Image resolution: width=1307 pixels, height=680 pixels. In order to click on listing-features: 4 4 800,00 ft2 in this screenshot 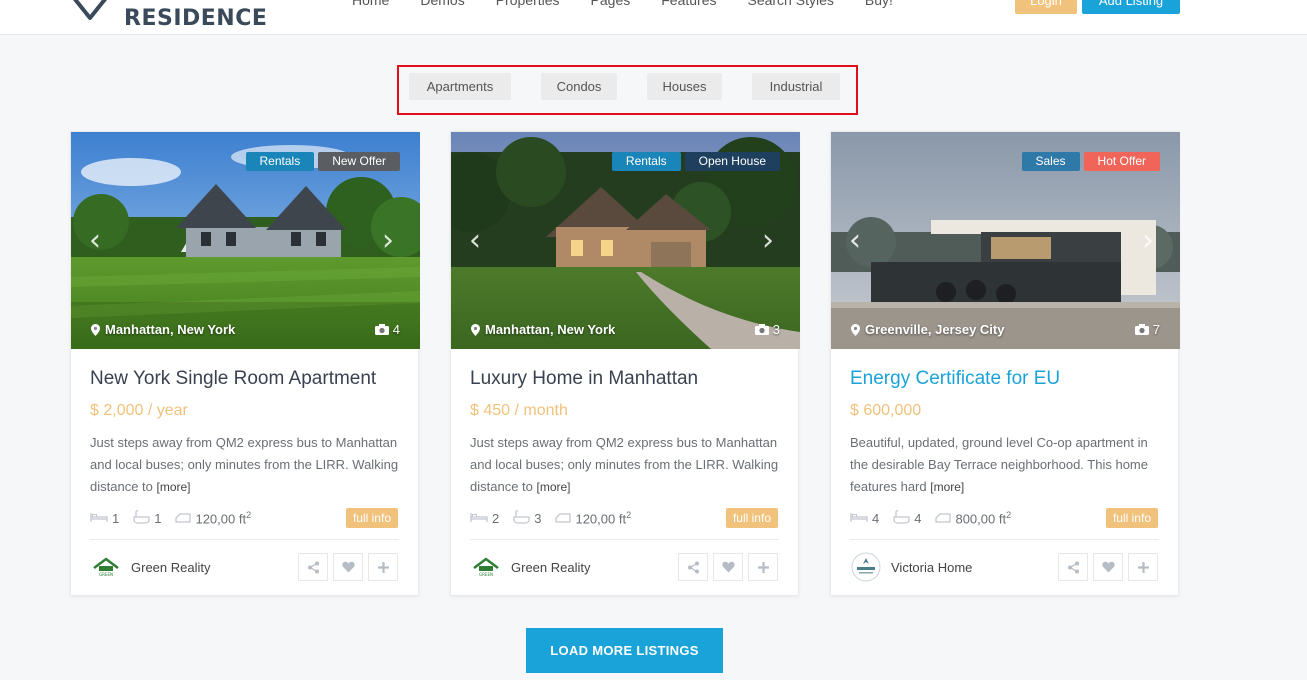, I will do `click(937, 518)`.